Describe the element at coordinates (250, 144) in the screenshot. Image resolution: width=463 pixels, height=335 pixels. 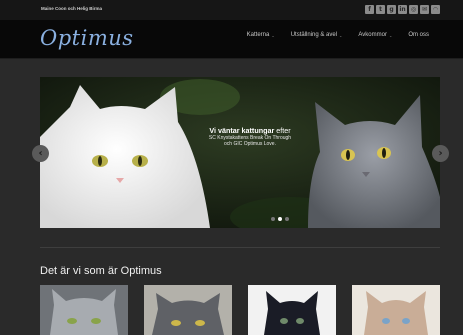
I see `slide-subline-2: och GIC Optimus Love.` at that location.